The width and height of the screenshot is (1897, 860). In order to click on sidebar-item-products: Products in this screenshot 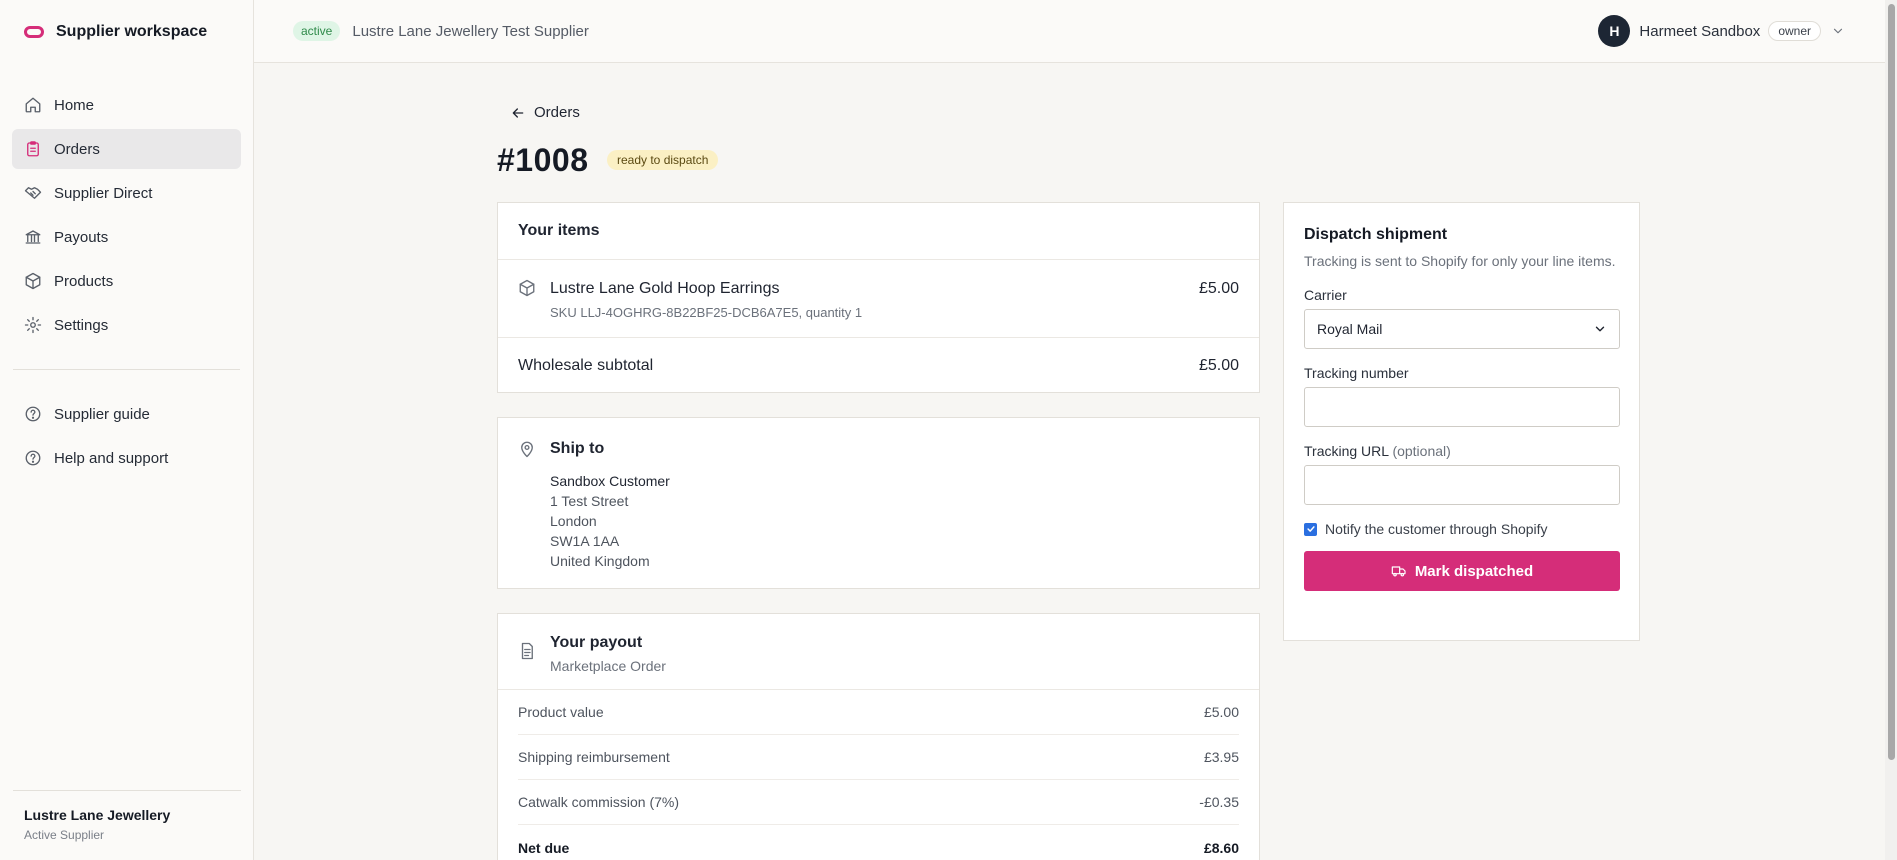, I will do `click(126, 281)`.